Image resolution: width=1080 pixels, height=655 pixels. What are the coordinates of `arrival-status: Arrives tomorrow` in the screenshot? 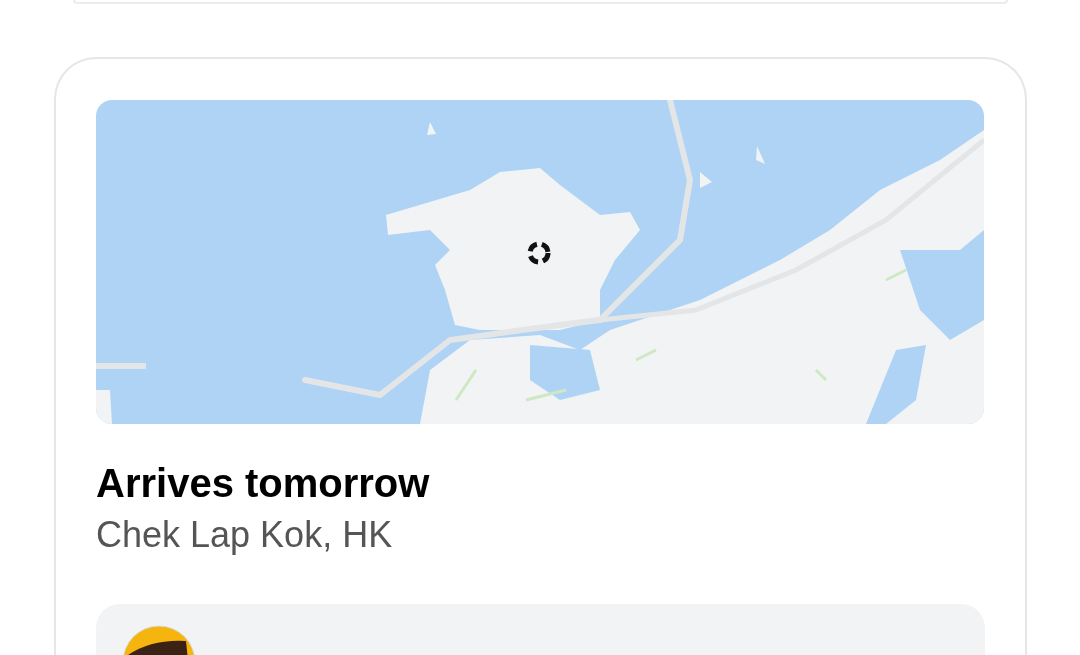 It's located at (263, 483).